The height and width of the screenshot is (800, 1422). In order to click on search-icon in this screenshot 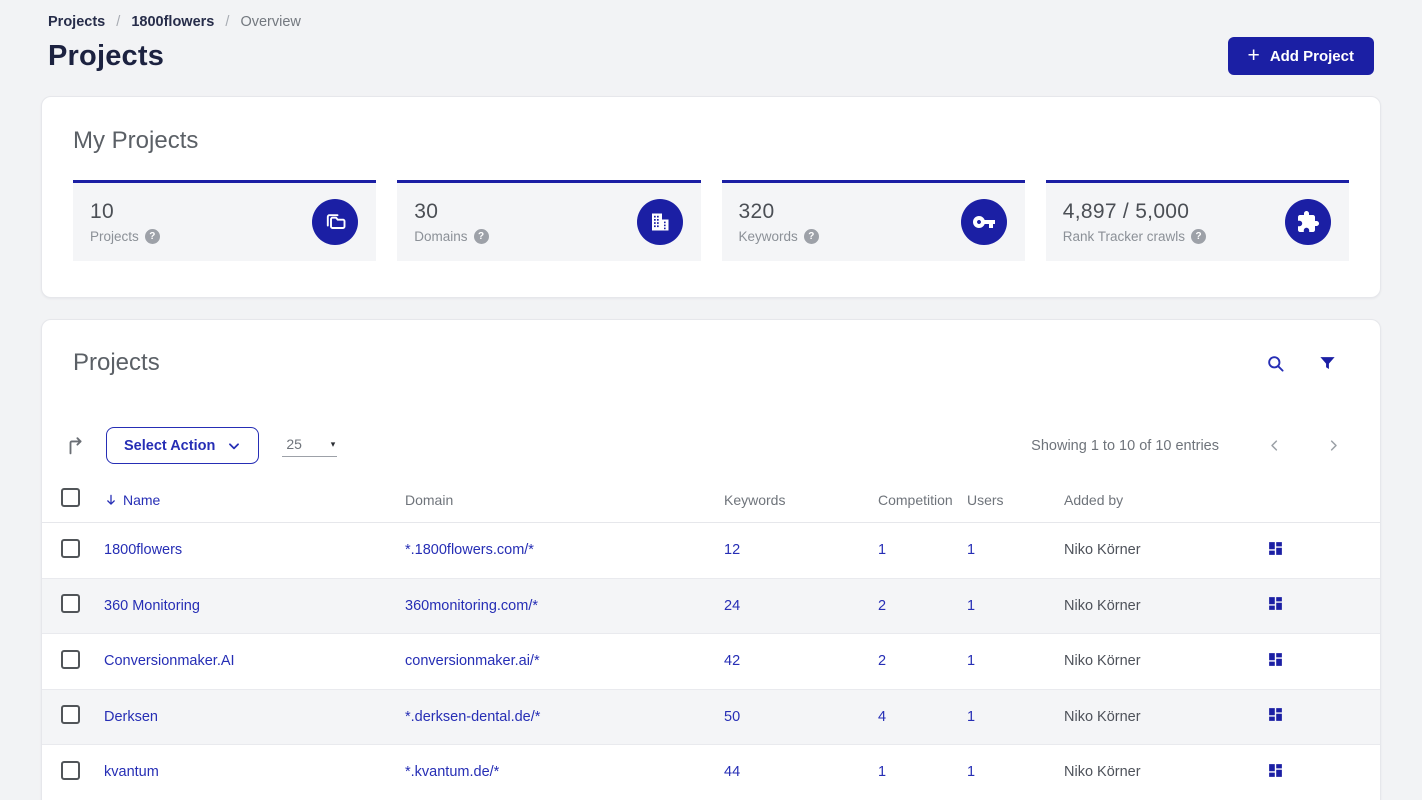, I will do `click(1275, 363)`.